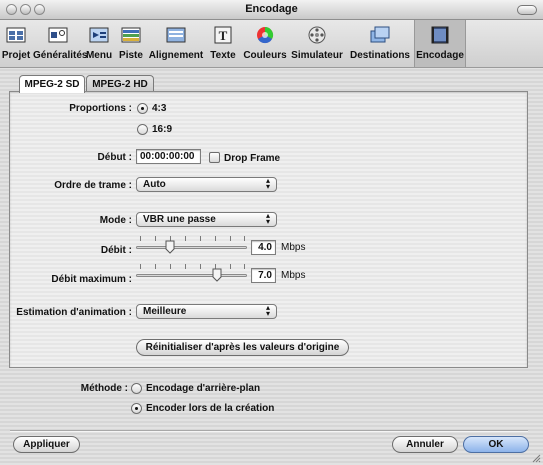  I want to click on track-icon, so click(131, 35).